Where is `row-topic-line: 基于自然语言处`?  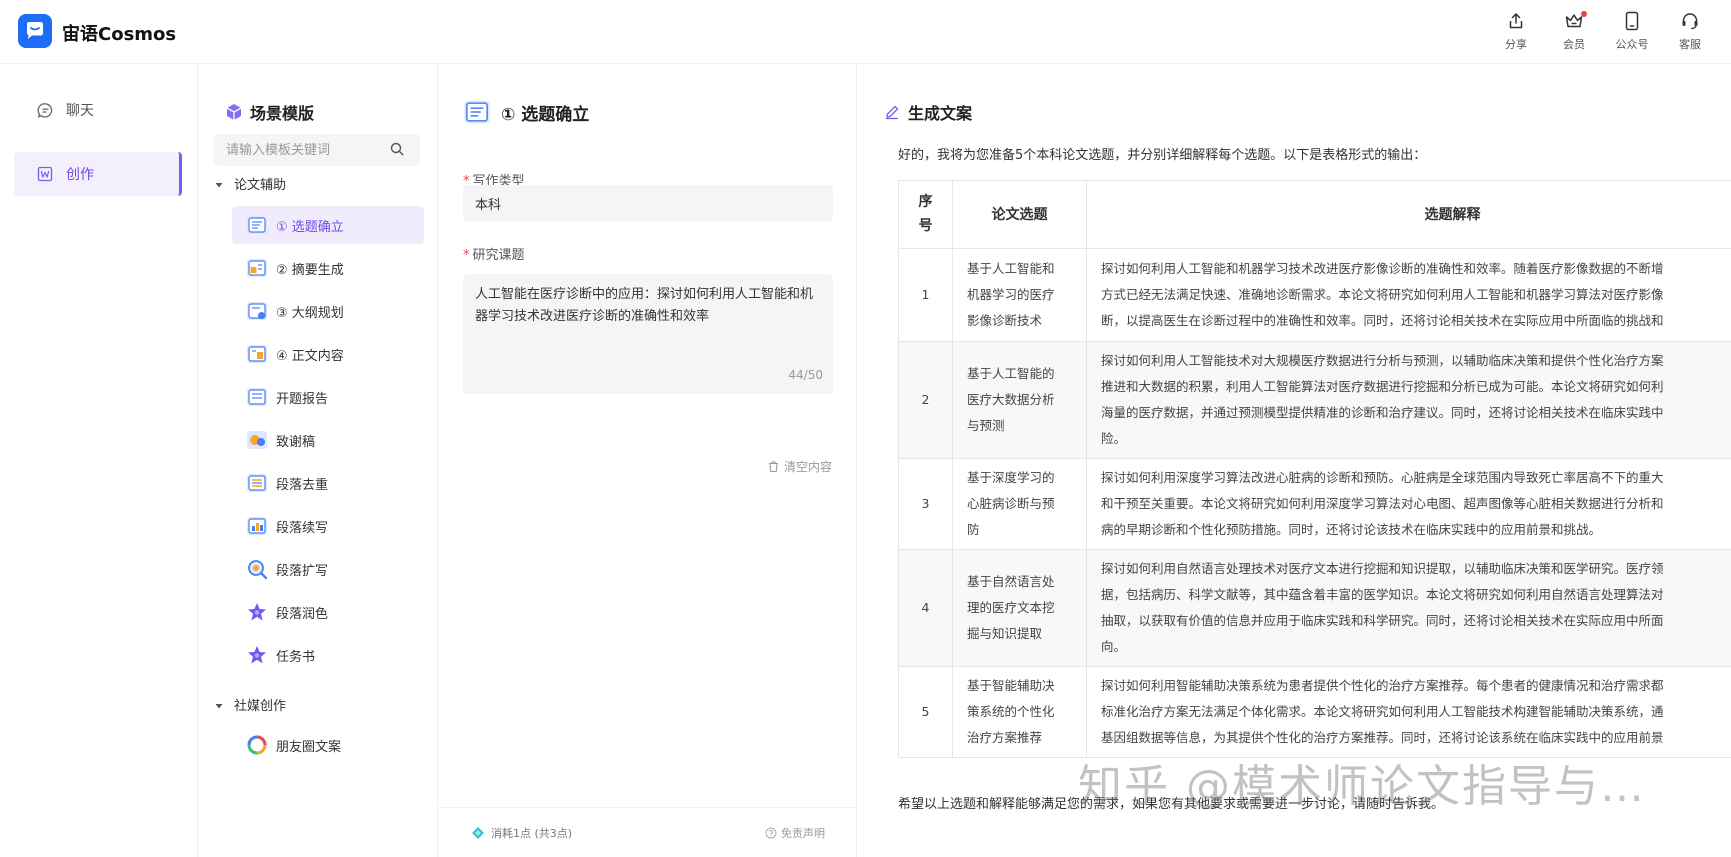 row-topic-line: 基于自然语言处 is located at coordinates (1011, 581).